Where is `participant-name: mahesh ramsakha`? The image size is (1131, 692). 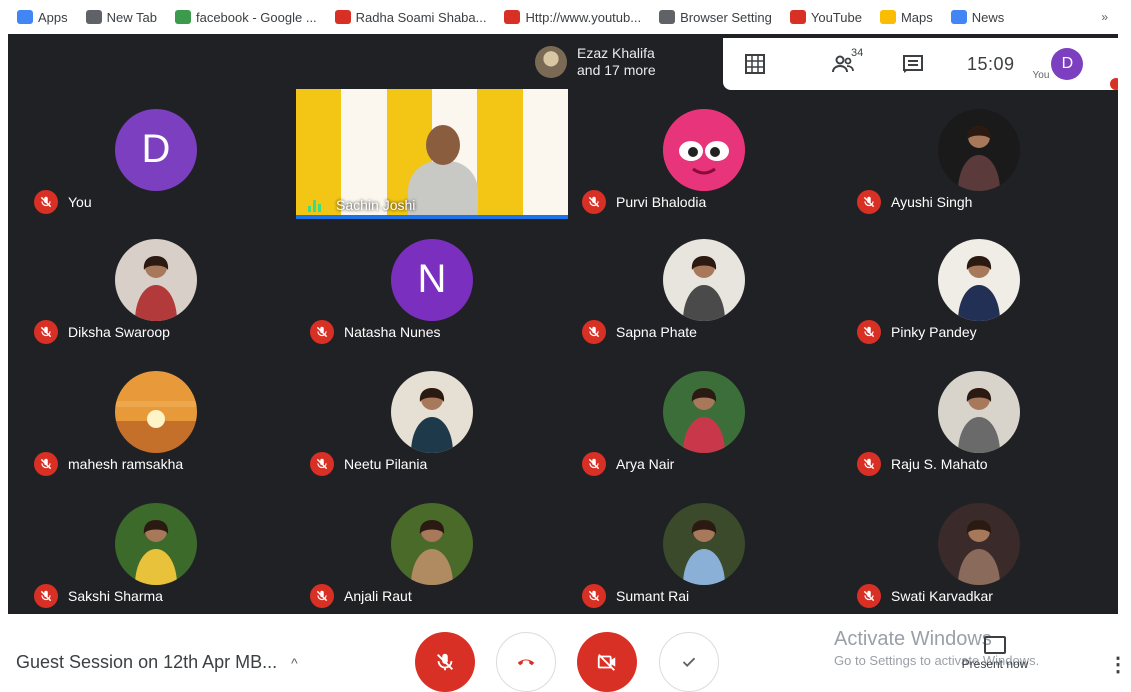
participant-name: mahesh ramsakha is located at coordinates (126, 464).